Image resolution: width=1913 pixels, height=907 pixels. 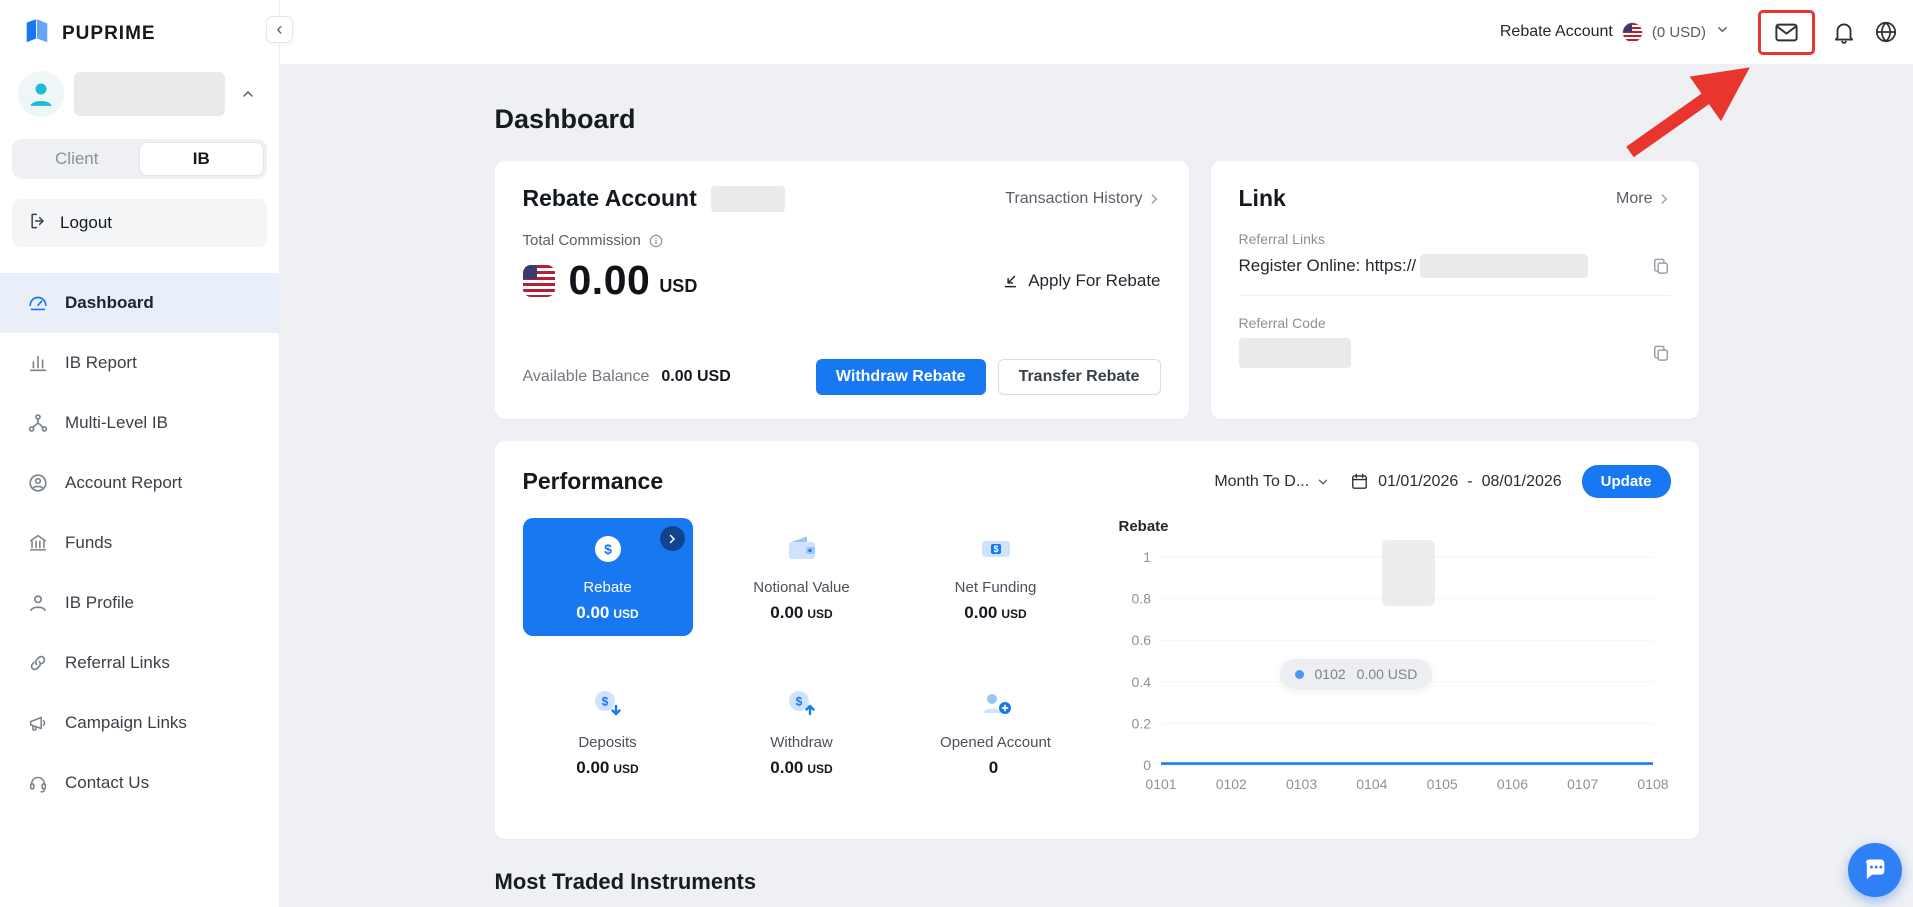 I want to click on account-balance: (0 USD), so click(x=1678, y=32).